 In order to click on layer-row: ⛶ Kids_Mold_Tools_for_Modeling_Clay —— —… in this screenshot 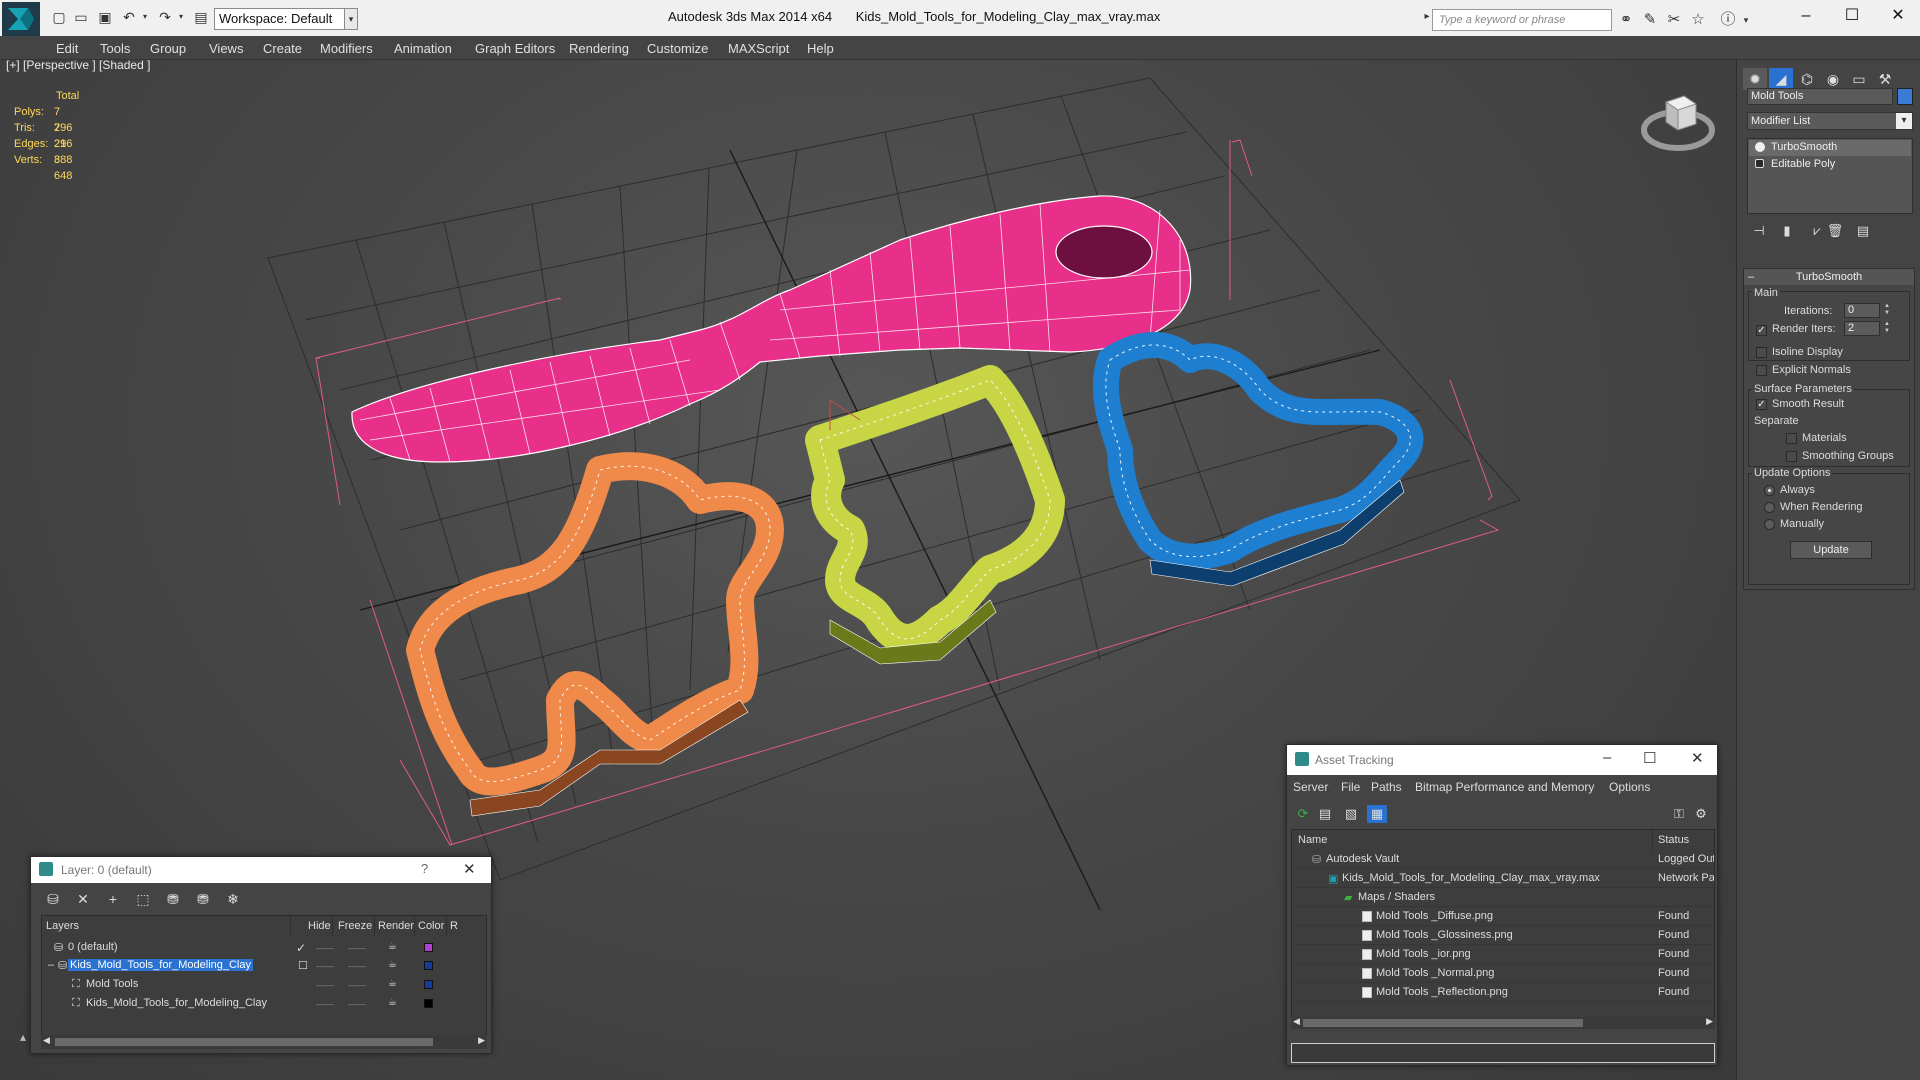, I will do `click(264, 1003)`.